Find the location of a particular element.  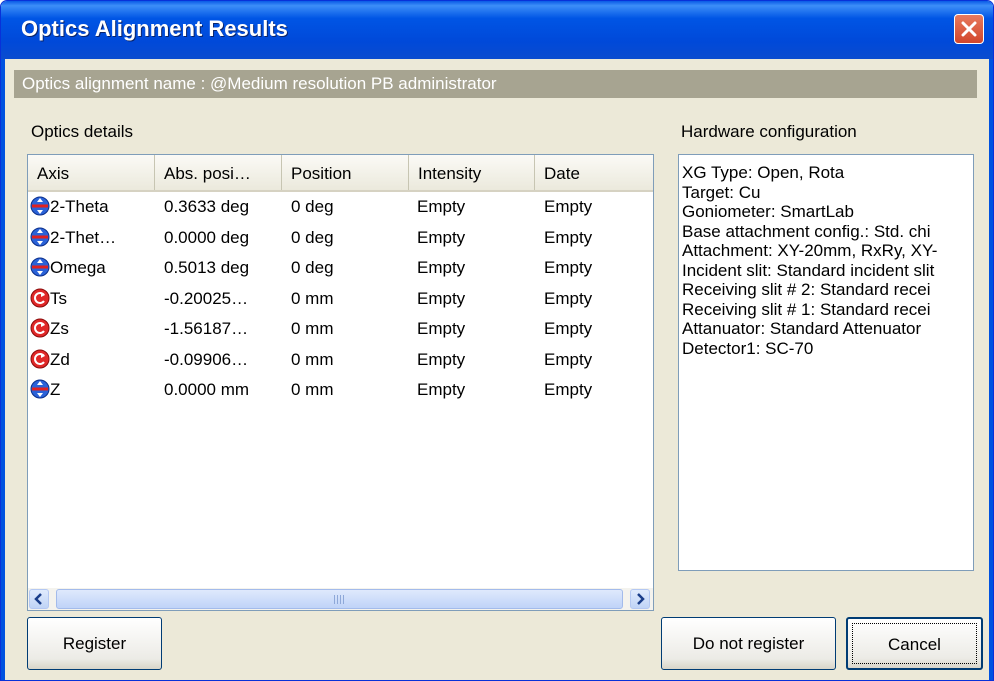

table-row: Ts -0.20025… 0 mm Empty Empty is located at coordinates (340, 298).